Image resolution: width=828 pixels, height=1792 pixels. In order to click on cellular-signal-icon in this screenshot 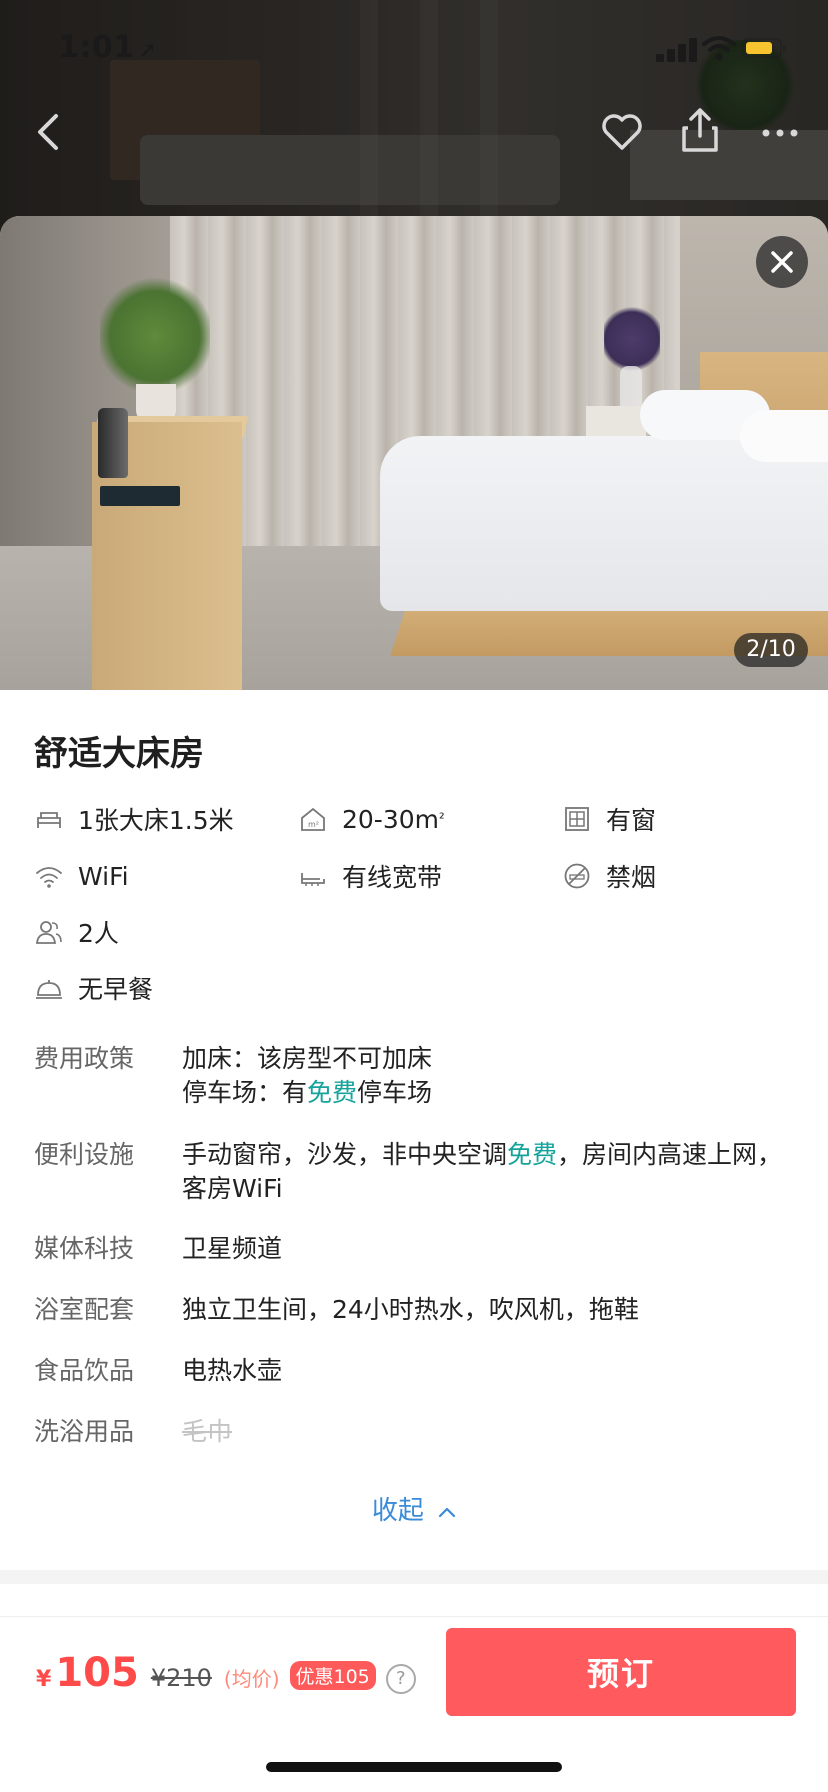, I will do `click(679, 50)`.